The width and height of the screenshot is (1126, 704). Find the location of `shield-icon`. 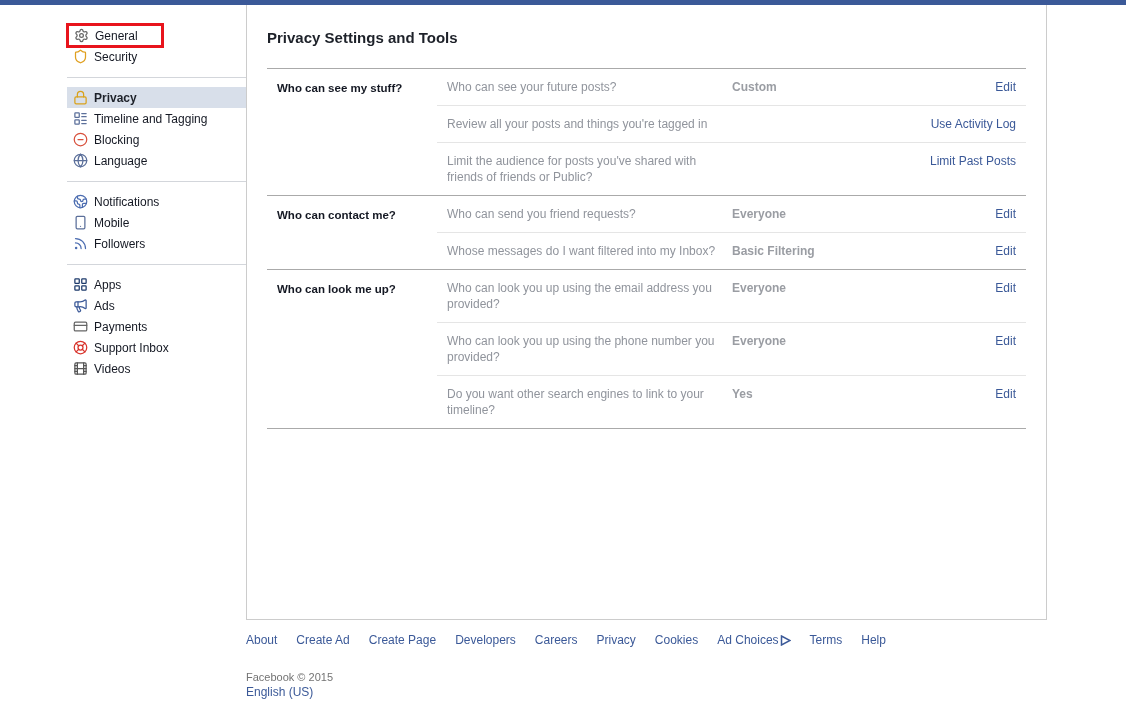

shield-icon is located at coordinates (80, 56).